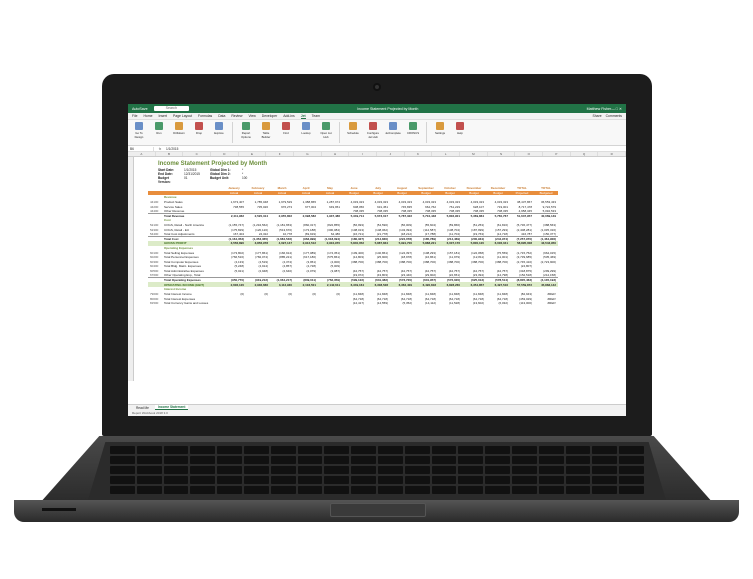 This screenshot has height=579, width=753. I want to click on value-cell: (13,602), so click(474, 303).